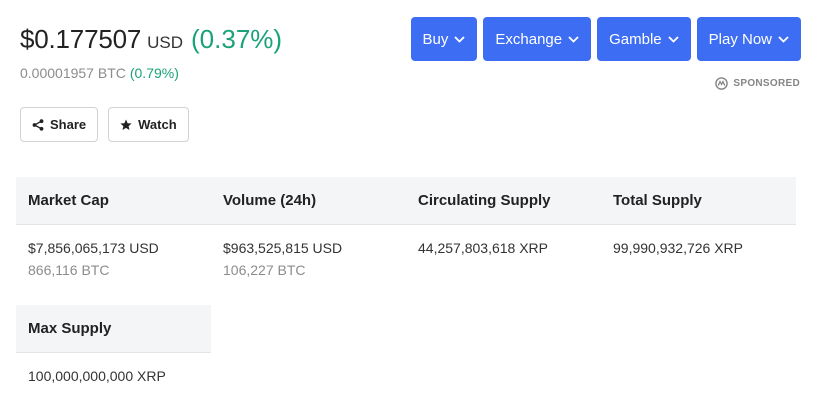 The image size is (820, 410). I want to click on stat-primary-value: 44,257,803,618 XRP, so click(483, 248).